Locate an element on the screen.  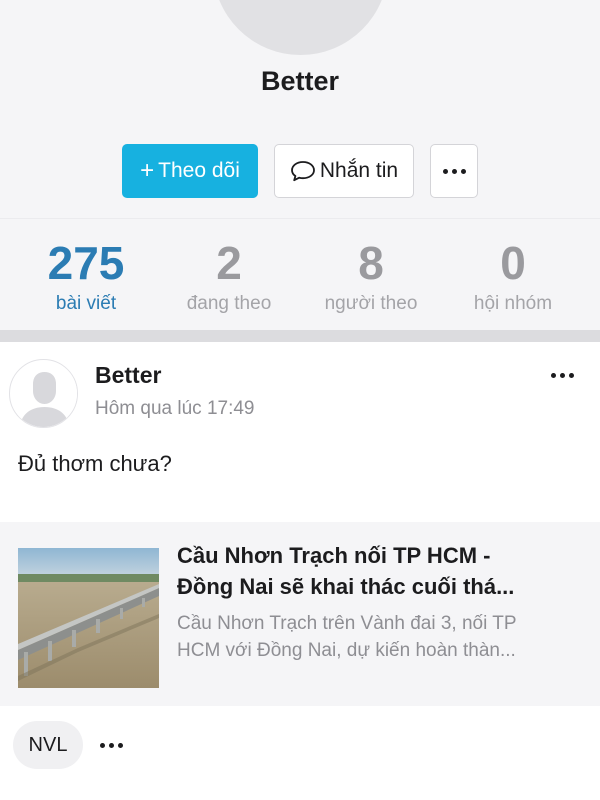
follow-button: + Theo dõi is located at coordinates (190, 171).